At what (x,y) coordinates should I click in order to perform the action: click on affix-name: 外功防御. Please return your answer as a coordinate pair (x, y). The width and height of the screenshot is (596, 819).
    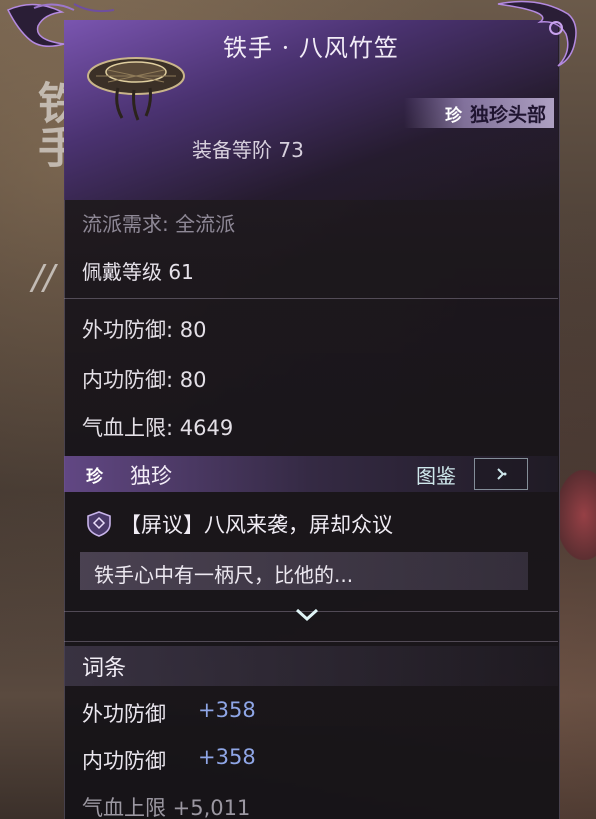
    Looking at the image, I should click on (124, 714).